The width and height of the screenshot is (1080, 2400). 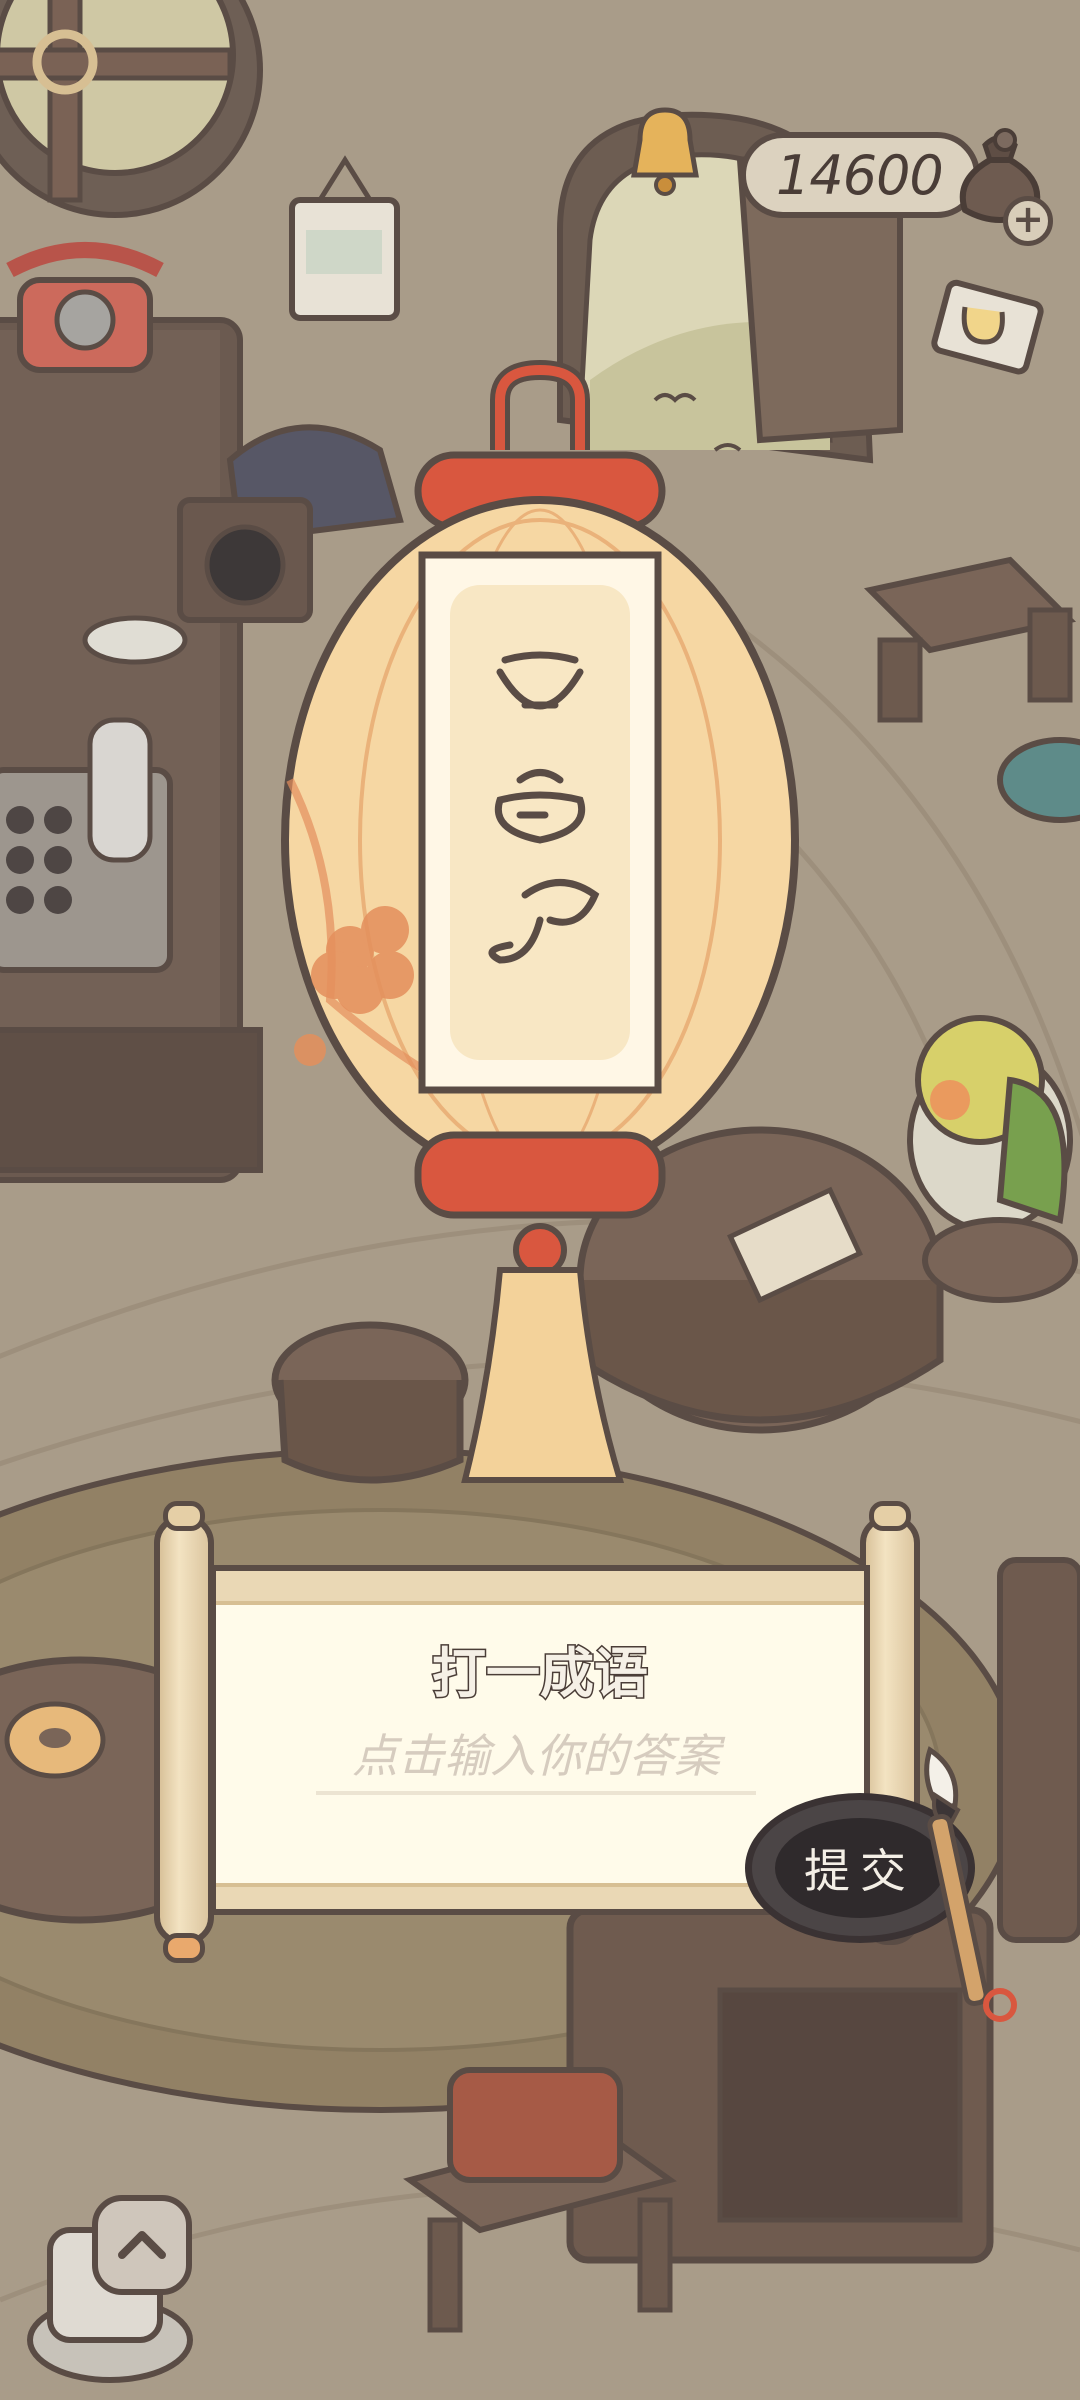 I want to click on brush-icon, so click(x=970, y=1884).